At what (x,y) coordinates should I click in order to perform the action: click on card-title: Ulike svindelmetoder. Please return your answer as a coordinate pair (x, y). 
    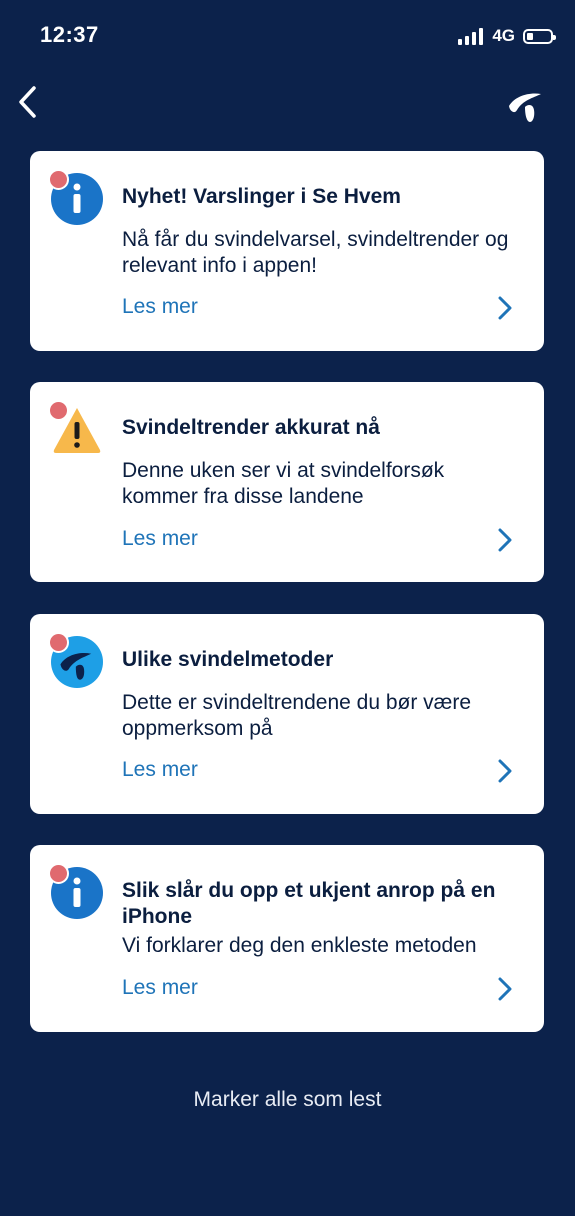
    Looking at the image, I should click on (228, 659).